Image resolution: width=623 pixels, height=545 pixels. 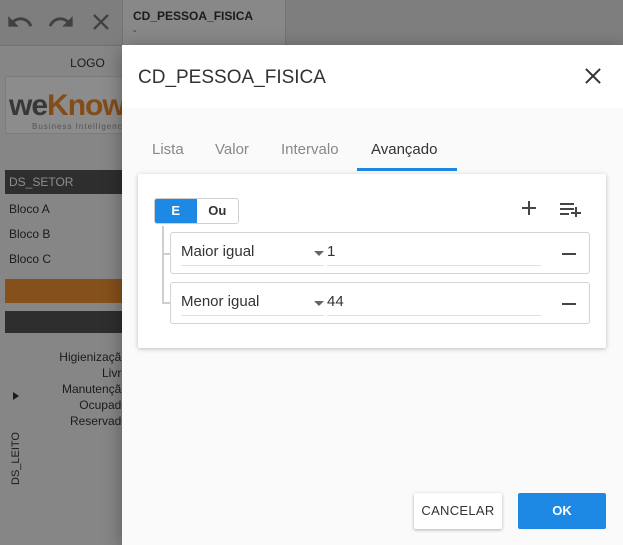 I want to click on logic-toggle: E Ou, so click(x=196, y=211).